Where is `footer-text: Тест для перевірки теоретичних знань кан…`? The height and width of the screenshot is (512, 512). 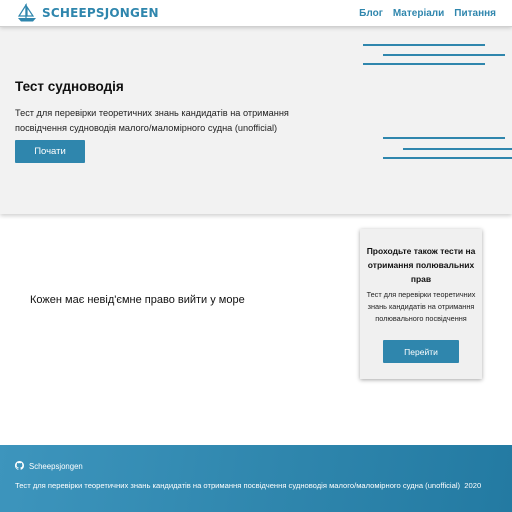
footer-text: Тест для перевірки теоретичних знань кан… is located at coordinates (248, 485).